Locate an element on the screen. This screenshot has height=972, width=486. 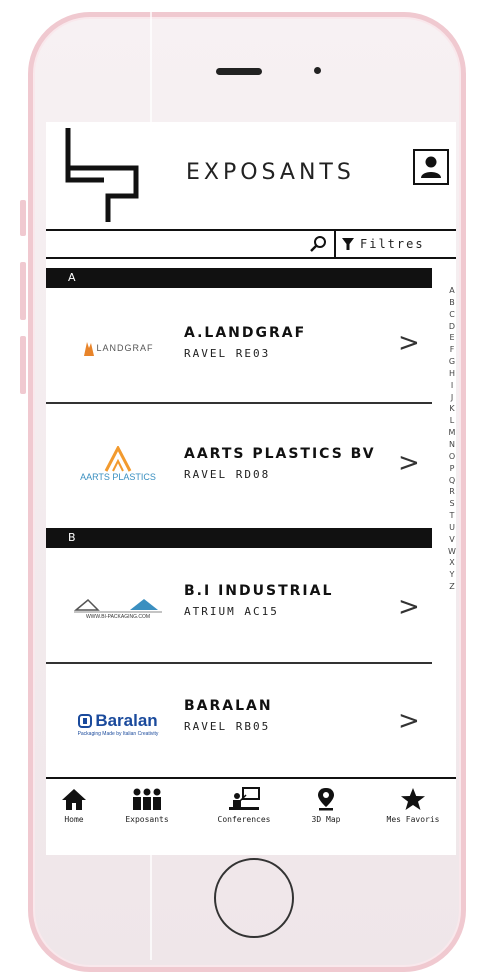
app-header: EXPOSANTS is located at coordinates (251, 174).